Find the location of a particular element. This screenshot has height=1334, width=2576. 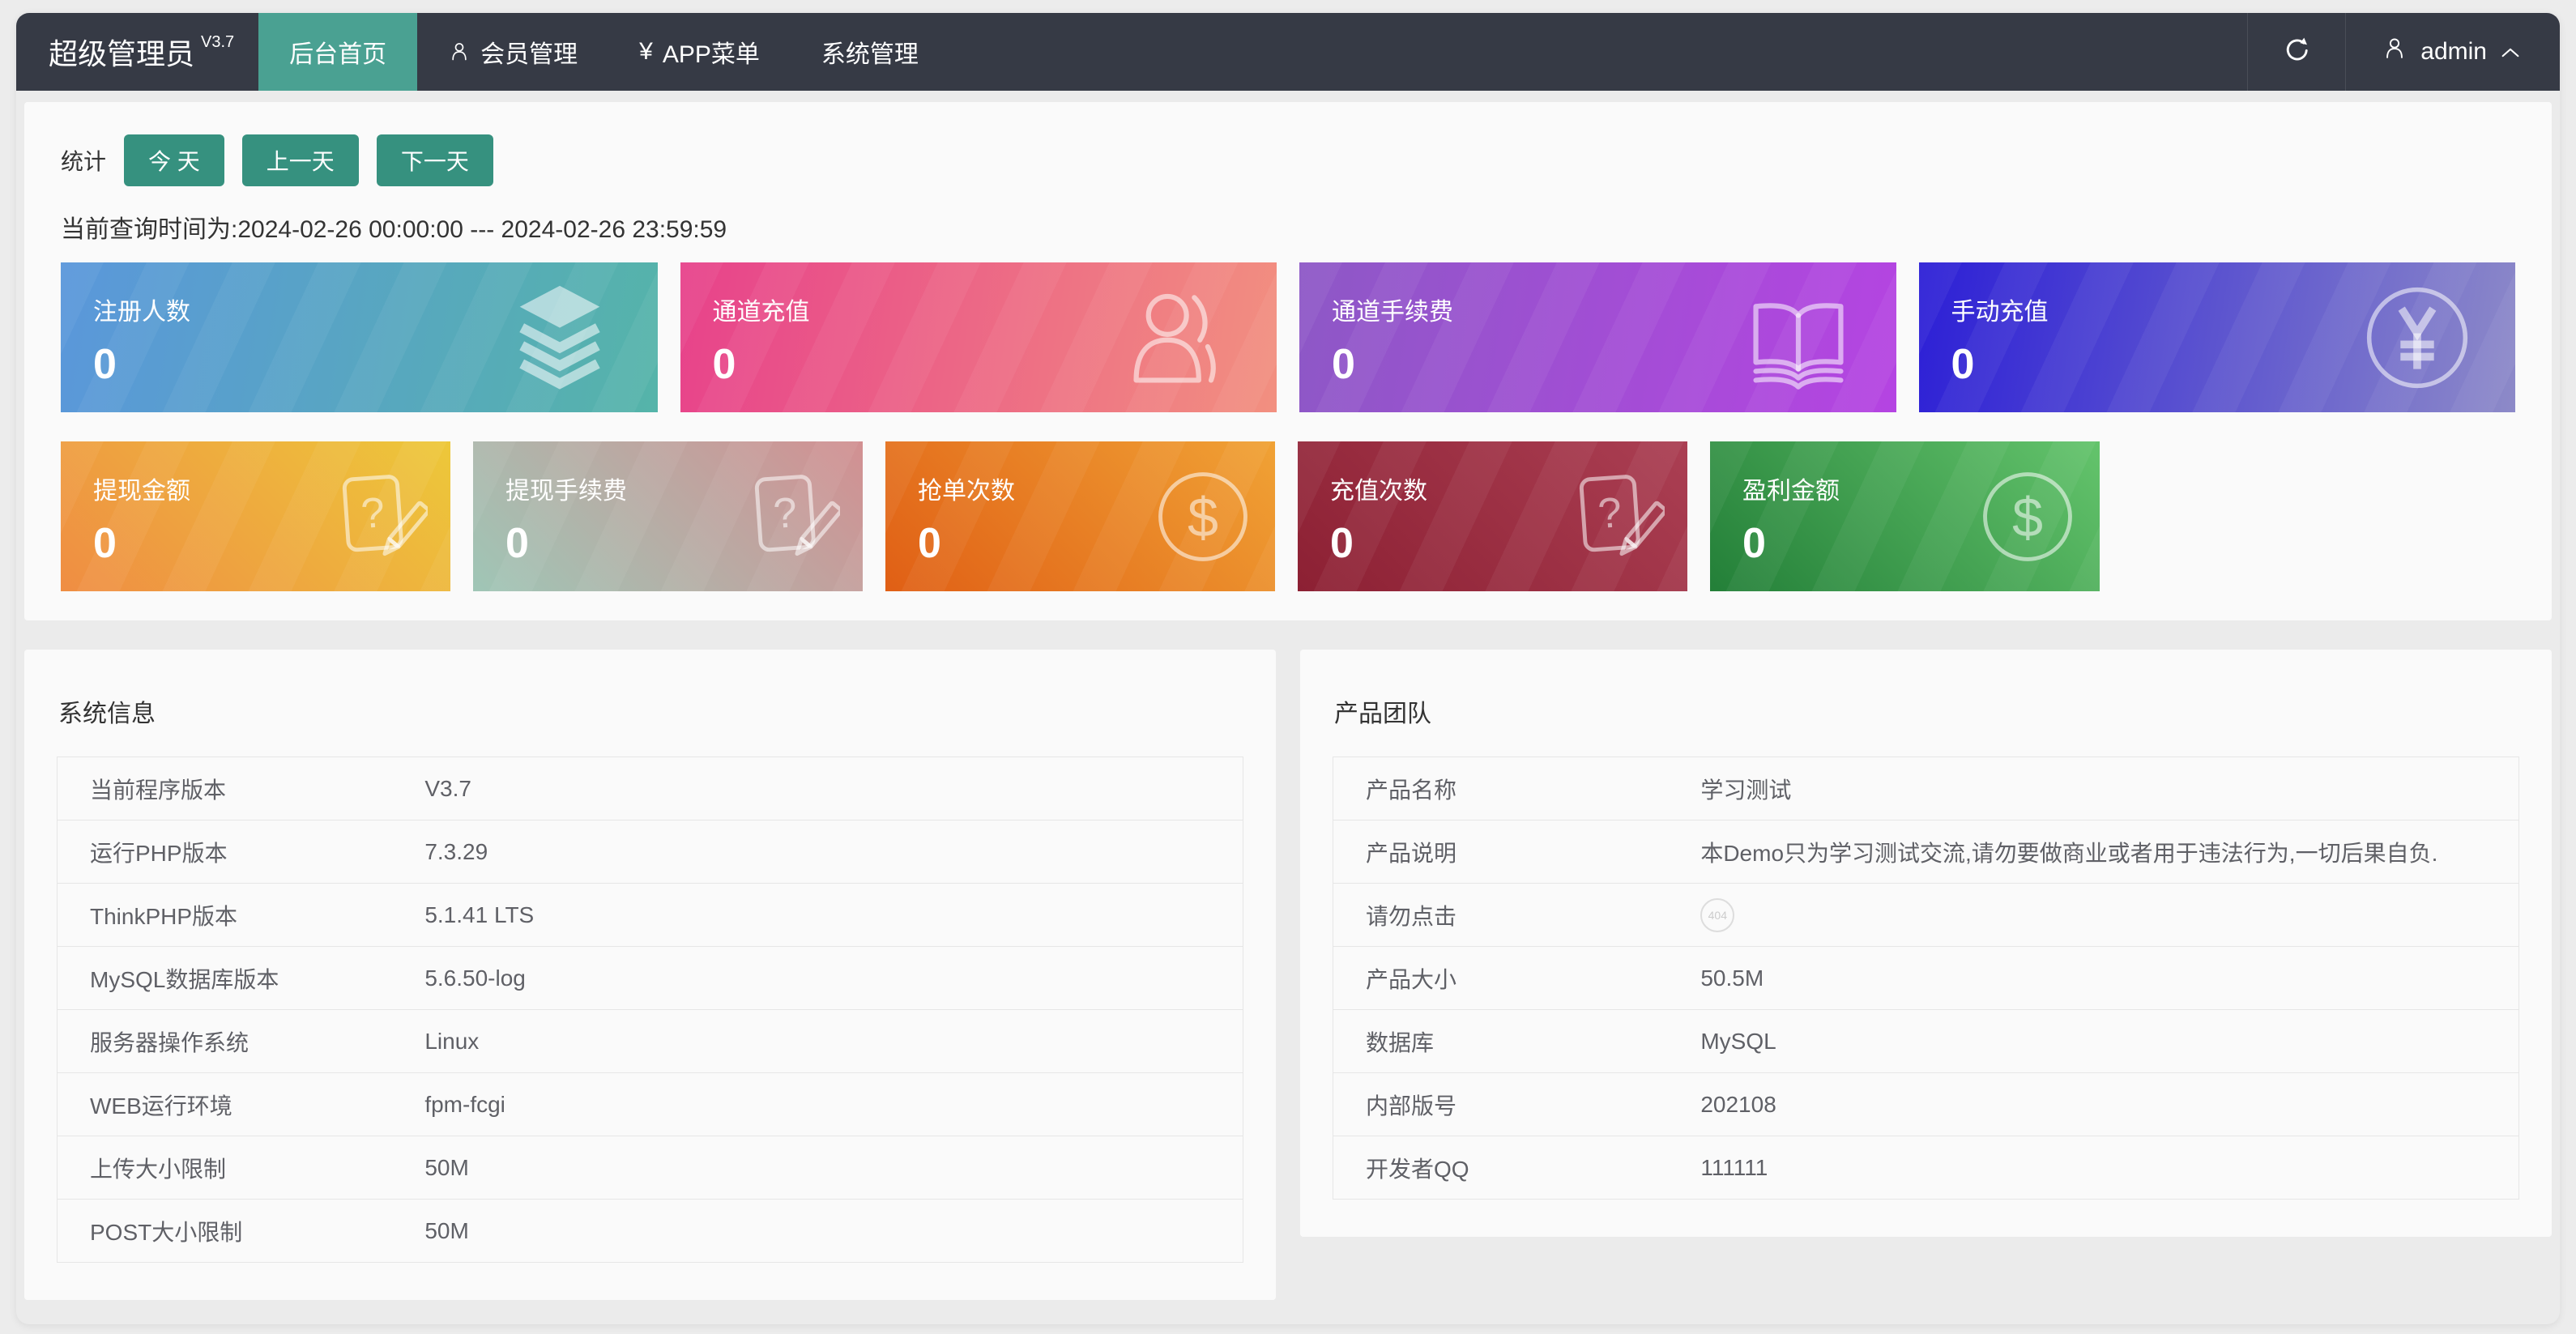

info-row: 数据库 MySQL is located at coordinates (1926, 1041).